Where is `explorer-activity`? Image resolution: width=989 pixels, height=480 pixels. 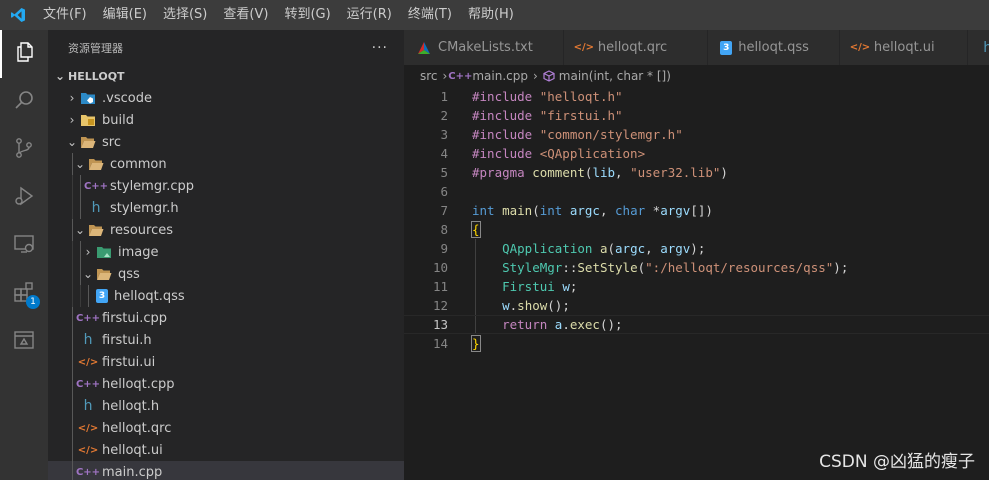 explorer-activity is located at coordinates (24, 54).